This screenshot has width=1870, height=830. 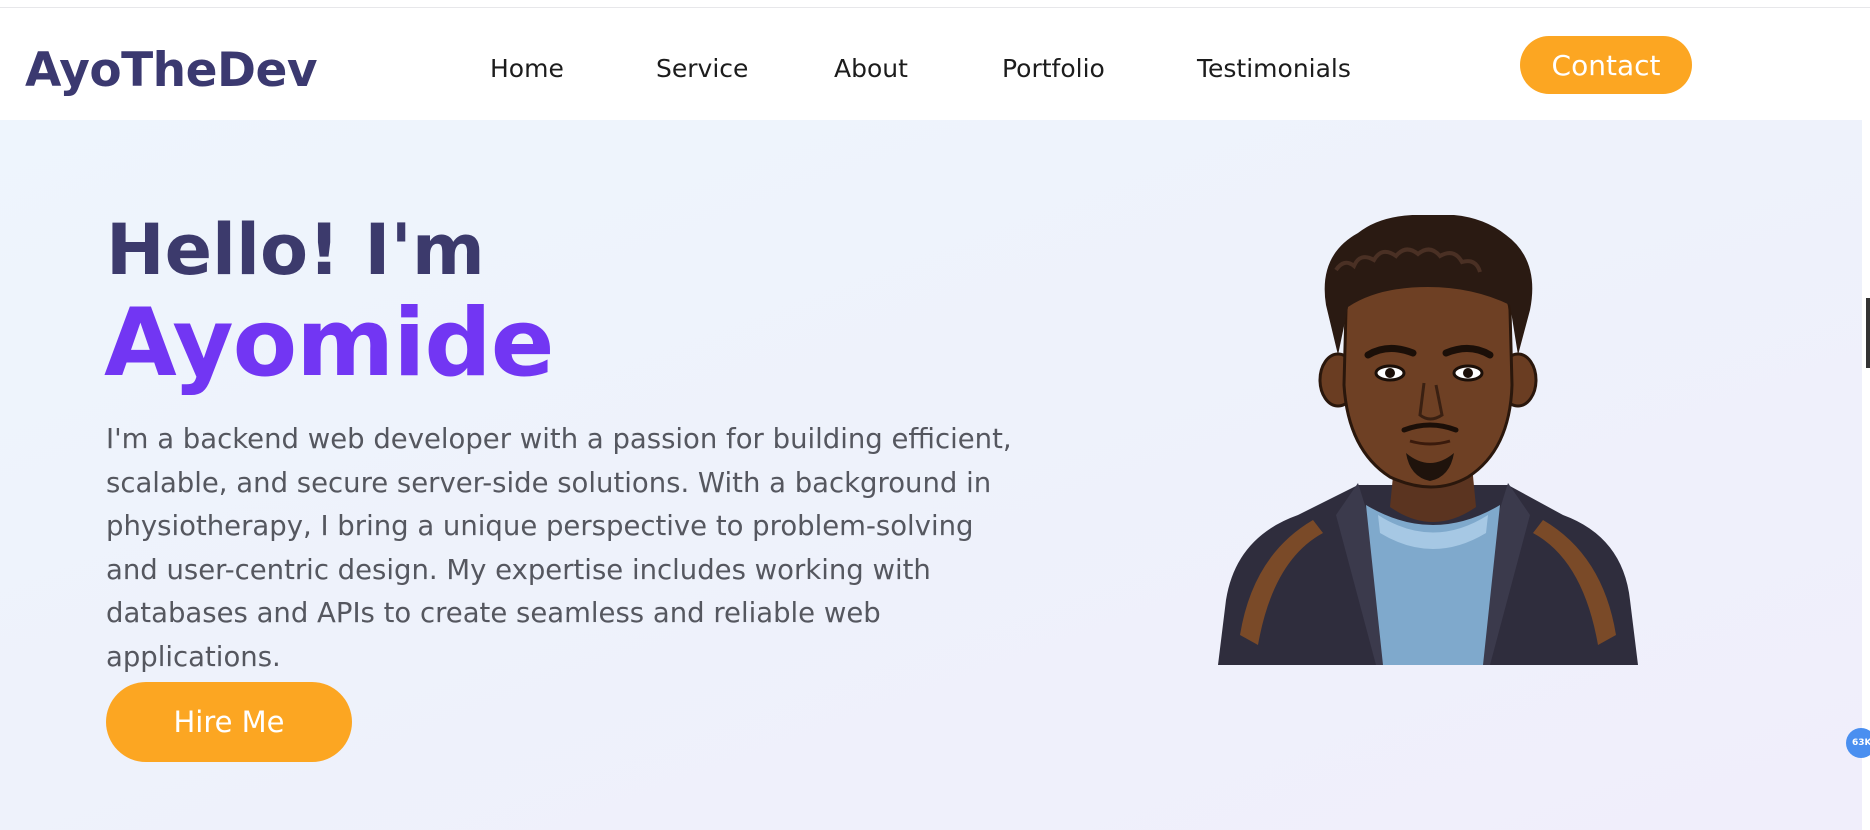 I want to click on nav-link-portfolio: Portfolio, so click(x=1053, y=69).